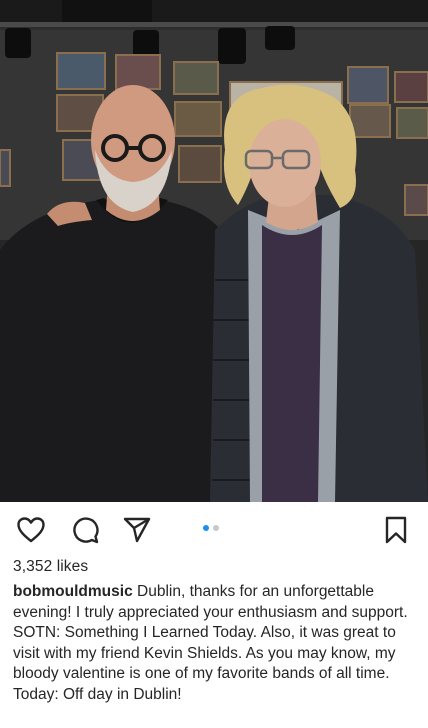  What do you see at coordinates (206, 528) in the screenshot?
I see `carousel-dot-active` at bounding box center [206, 528].